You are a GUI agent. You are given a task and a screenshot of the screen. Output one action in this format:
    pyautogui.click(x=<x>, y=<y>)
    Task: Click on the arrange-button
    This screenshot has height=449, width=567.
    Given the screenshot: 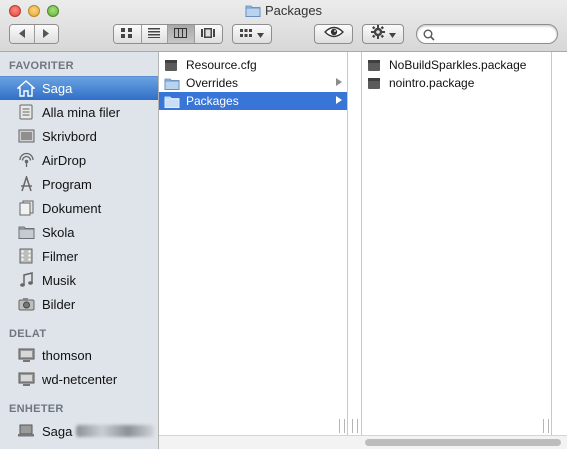 What is the action you would take?
    pyautogui.click(x=252, y=34)
    